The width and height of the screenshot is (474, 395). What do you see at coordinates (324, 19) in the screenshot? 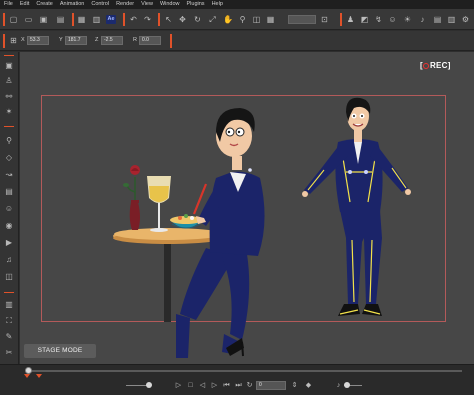
I see `fit-view-icon: ⊡` at bounding box center [324, 19].